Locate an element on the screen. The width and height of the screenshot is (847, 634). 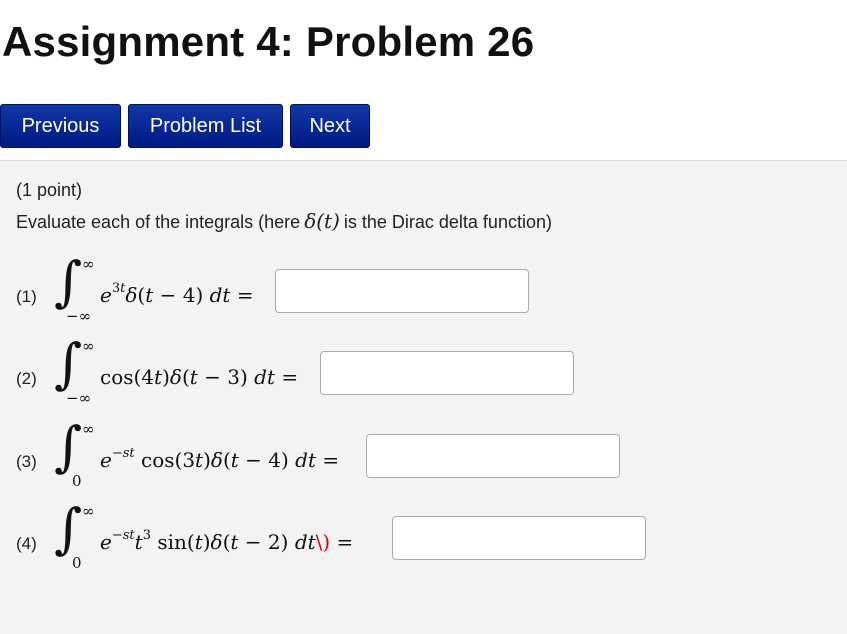
part-label: (1) is located at coordinates (26, 296).